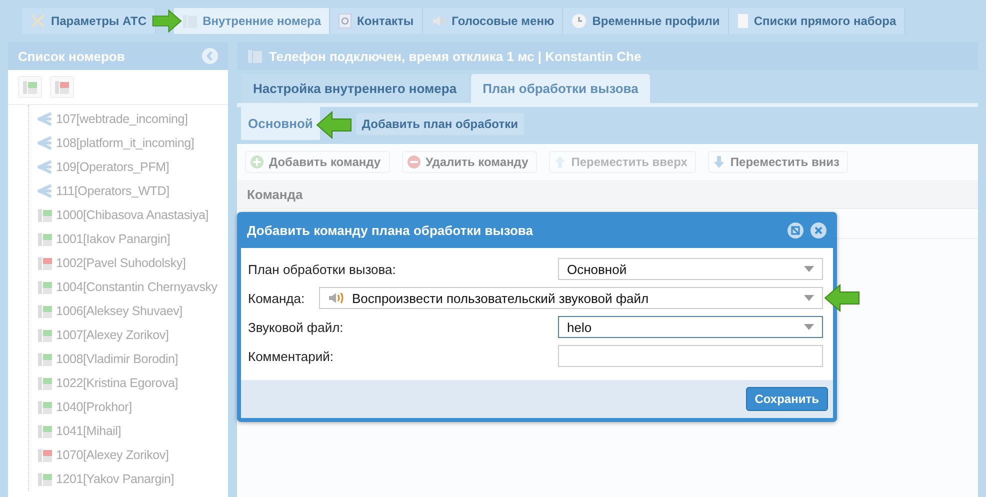 This screenshot has height=497, width=986. What do you see at coordinates (89, 21) in the screenshot?
I see `main-tab: Параметры АТС` at bounding box center [89, 21].